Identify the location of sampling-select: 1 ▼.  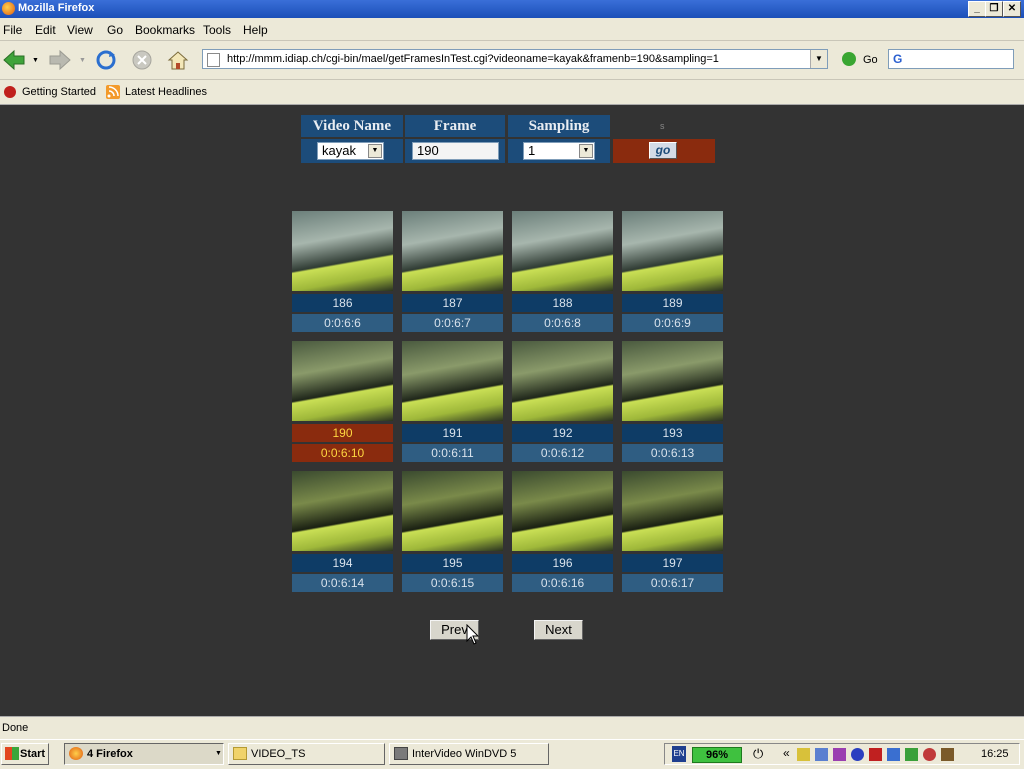
(559, 151).